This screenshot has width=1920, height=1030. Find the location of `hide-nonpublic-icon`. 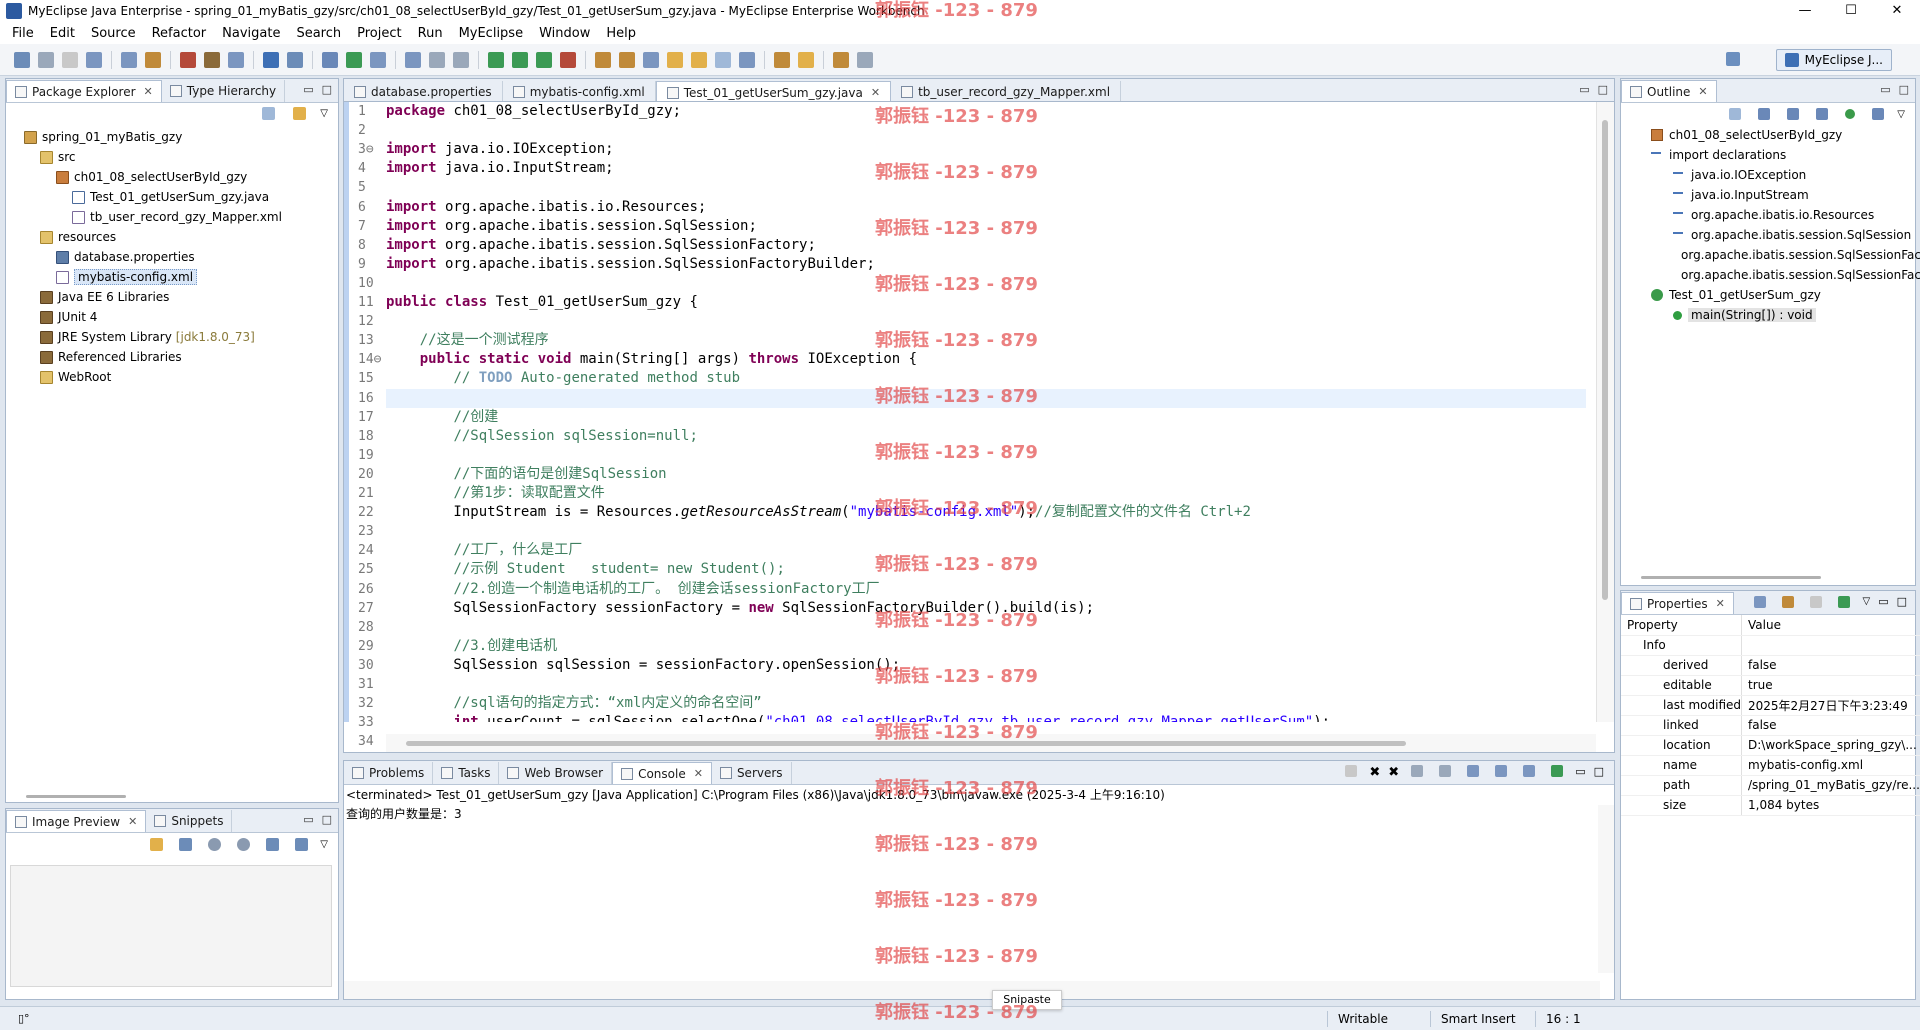

hide-nonpublic-icon is located at coordinates (1850, 114).